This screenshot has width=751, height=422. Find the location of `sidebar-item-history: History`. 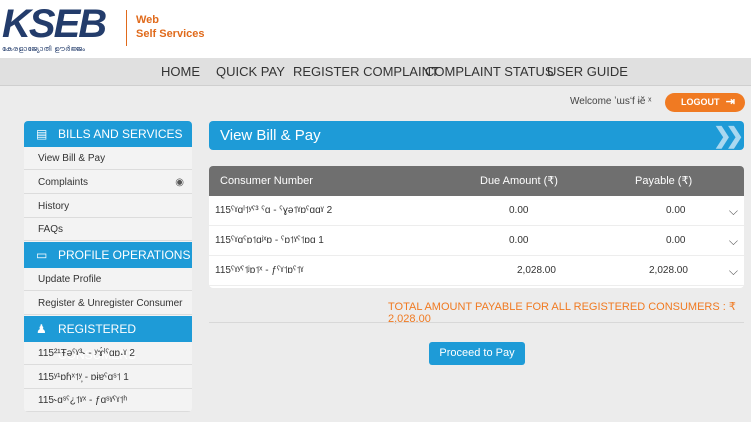

sidebar-item-history: History is located at coordinates (108, 206).